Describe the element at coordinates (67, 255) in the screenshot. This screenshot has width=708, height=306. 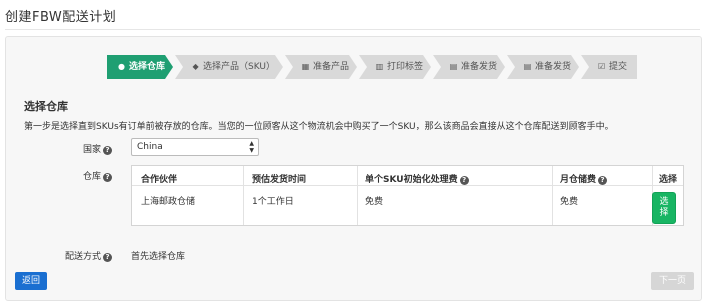
I see `delivery-method-label: 配送方式?` at that location.